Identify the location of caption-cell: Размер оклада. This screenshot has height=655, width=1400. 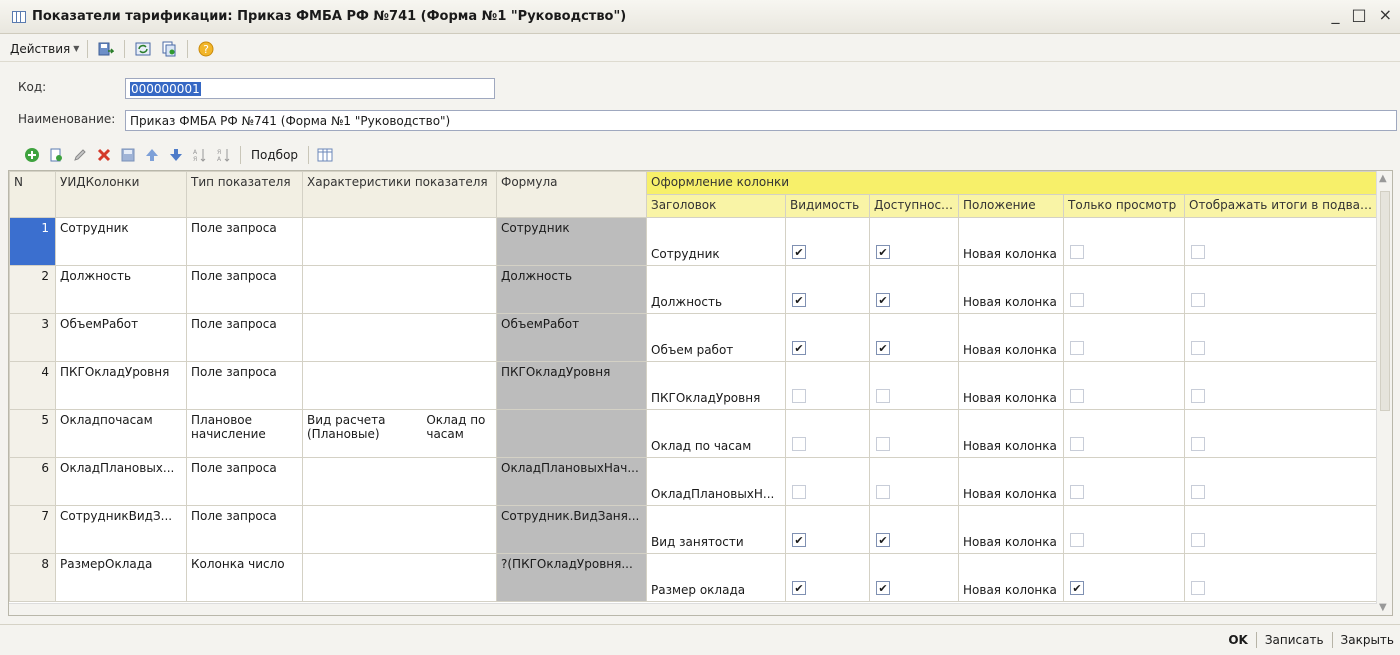
(716, 577).